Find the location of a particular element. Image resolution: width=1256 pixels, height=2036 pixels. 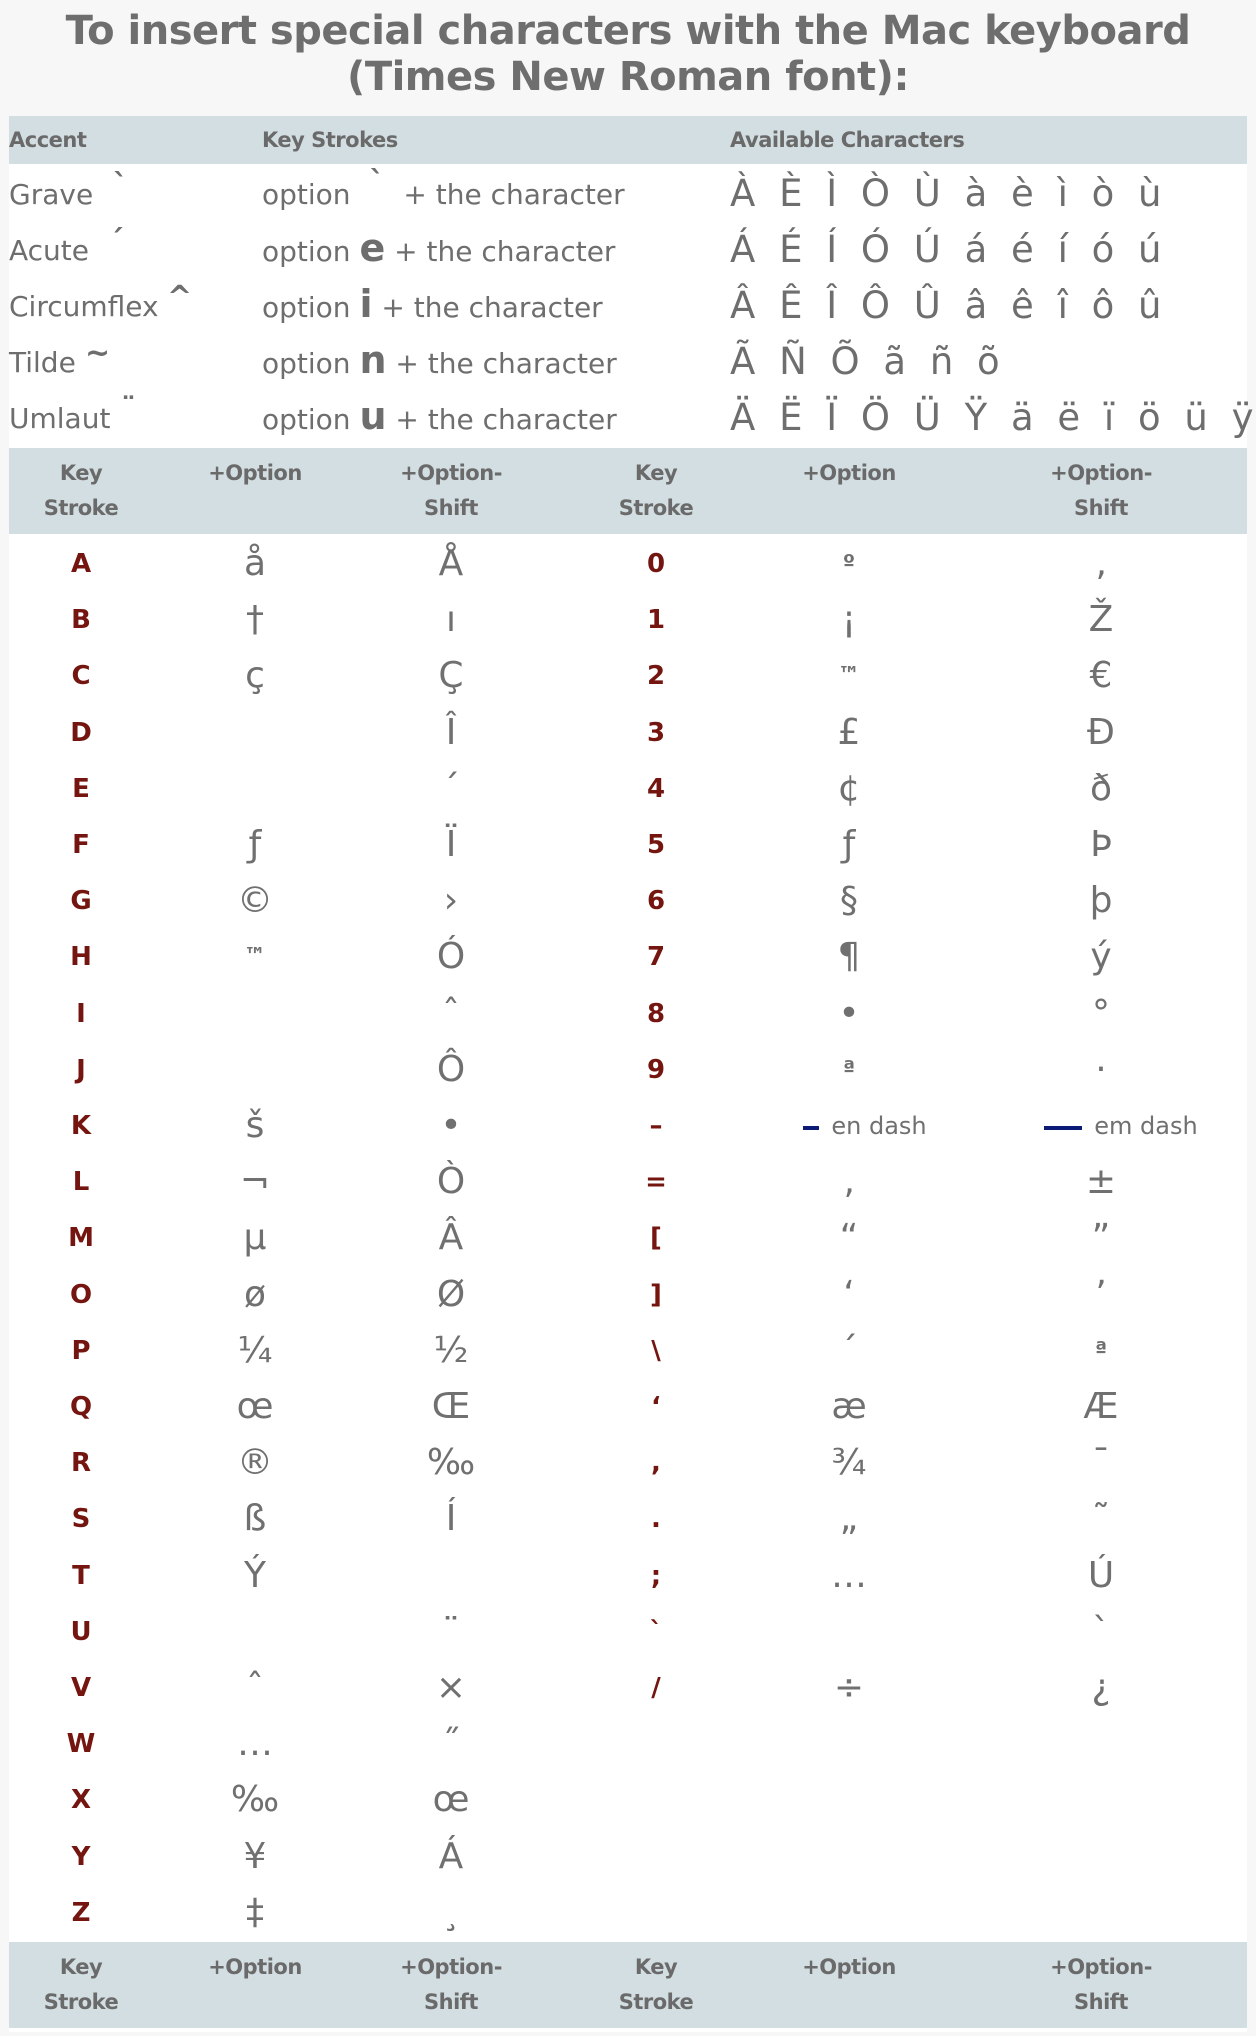

key-stroke: 4 is located at coordinates (656, 788).